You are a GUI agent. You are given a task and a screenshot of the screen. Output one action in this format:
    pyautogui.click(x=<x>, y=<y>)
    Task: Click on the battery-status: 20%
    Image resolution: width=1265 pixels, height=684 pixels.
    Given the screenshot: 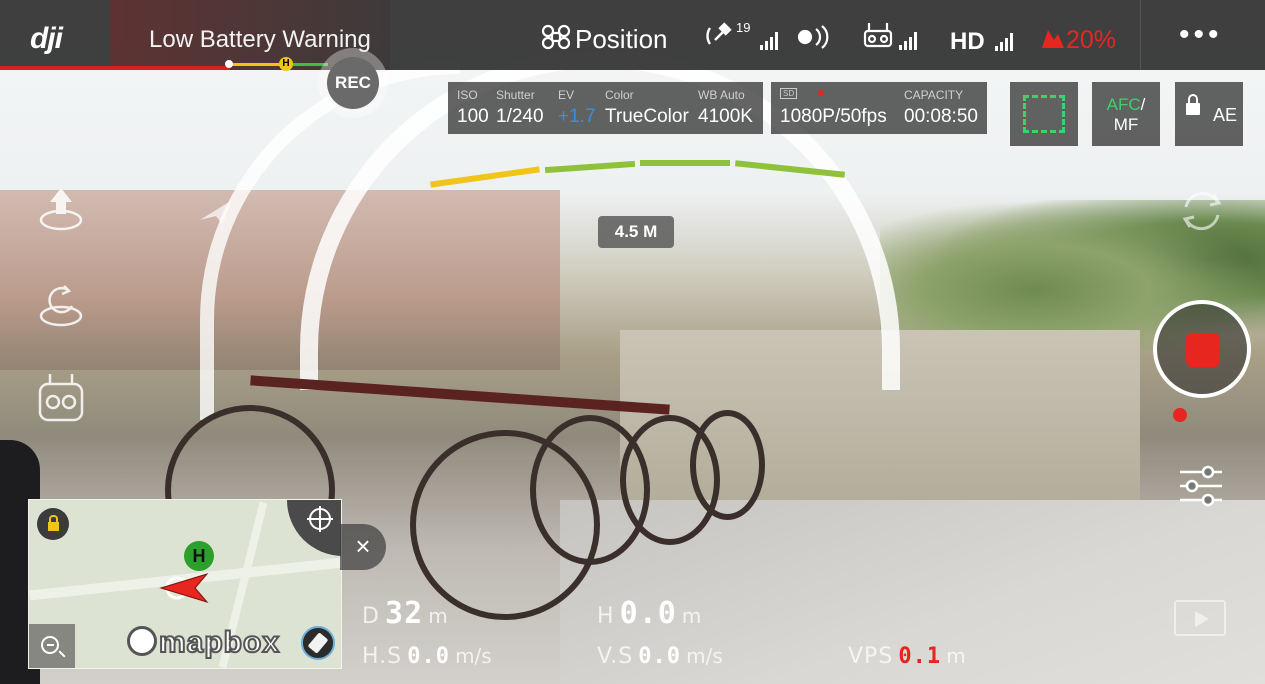 What is the action you would take?
    pyautogui.click(x=1078, y=40)
    